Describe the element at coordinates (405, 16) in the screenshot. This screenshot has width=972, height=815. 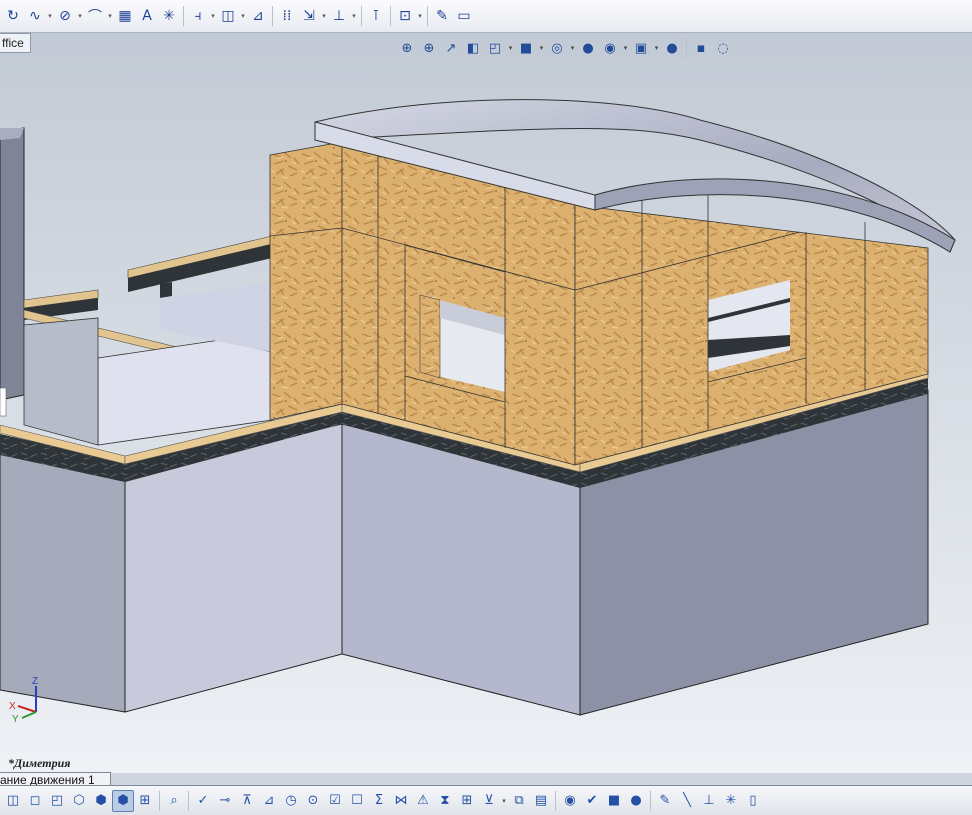
I see `quick-snap-button: ⊡` at that location.